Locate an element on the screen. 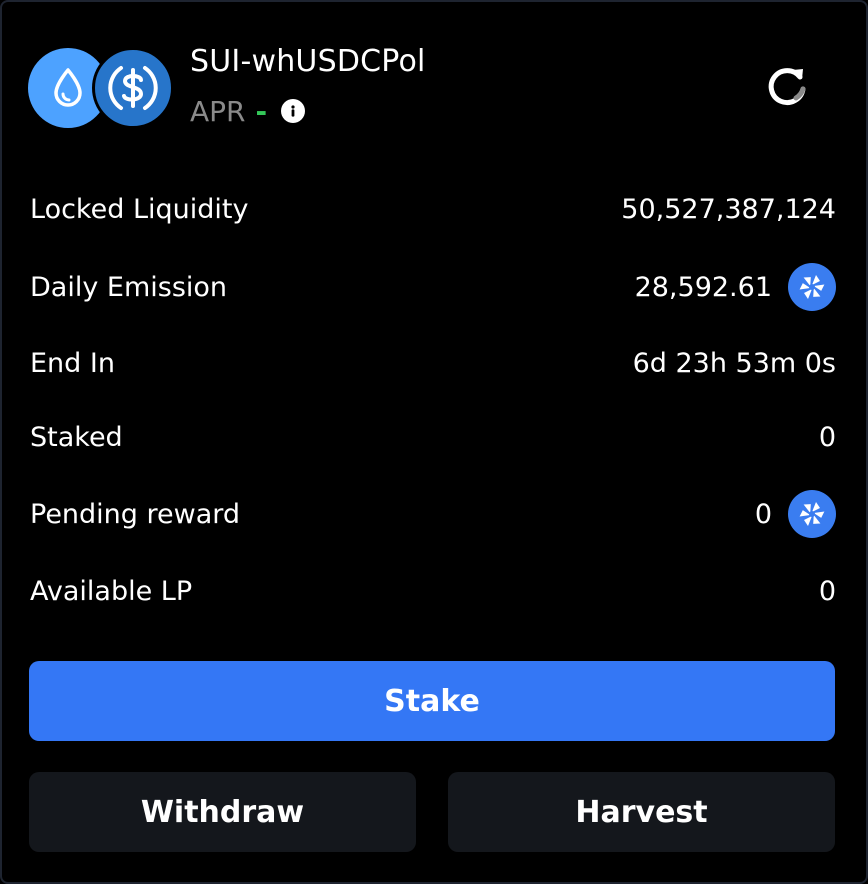  stat-row-staked: Staked 0 is located at coordinates (433, 437).